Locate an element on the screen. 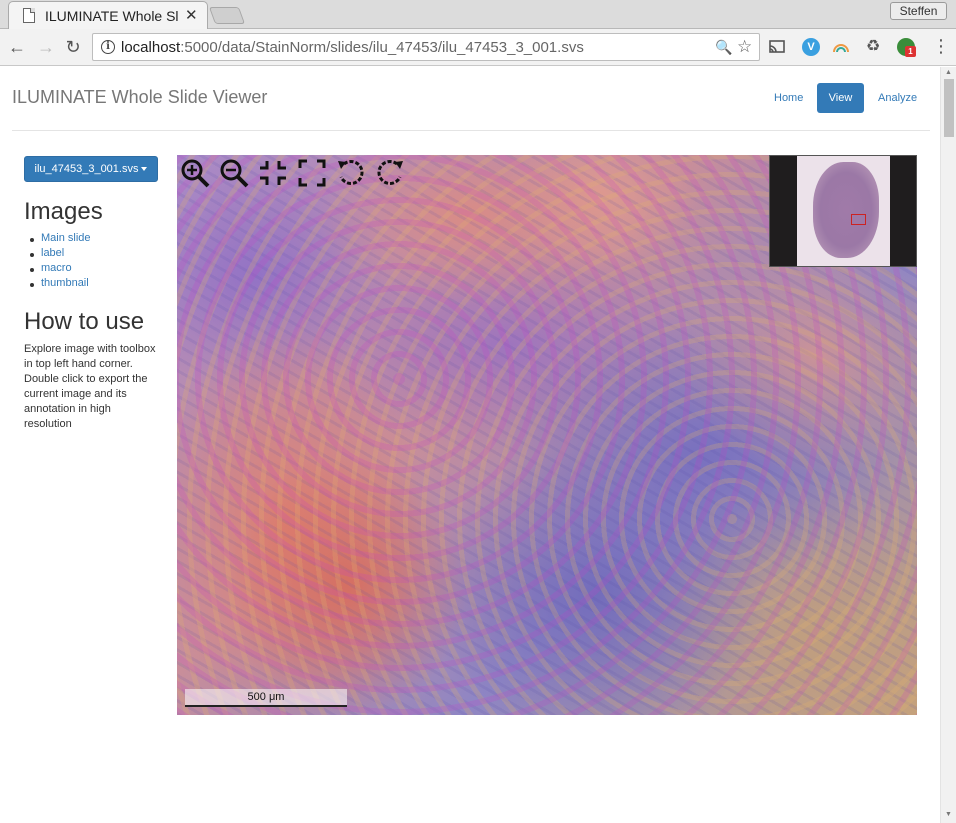  extension-icon-blue: V is located at coordinates (811, 47).